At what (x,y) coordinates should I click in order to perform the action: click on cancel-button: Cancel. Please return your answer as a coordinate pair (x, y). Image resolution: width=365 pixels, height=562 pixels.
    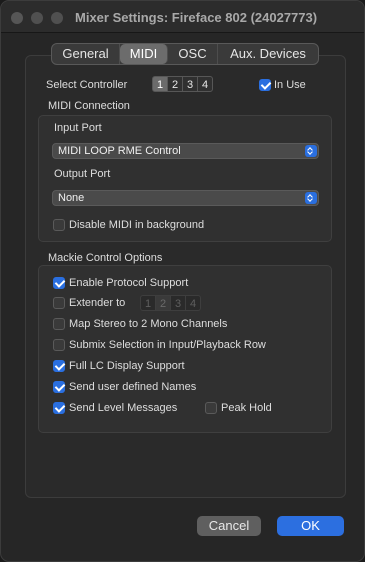
    Looking at the image, I should click on (229, 526).